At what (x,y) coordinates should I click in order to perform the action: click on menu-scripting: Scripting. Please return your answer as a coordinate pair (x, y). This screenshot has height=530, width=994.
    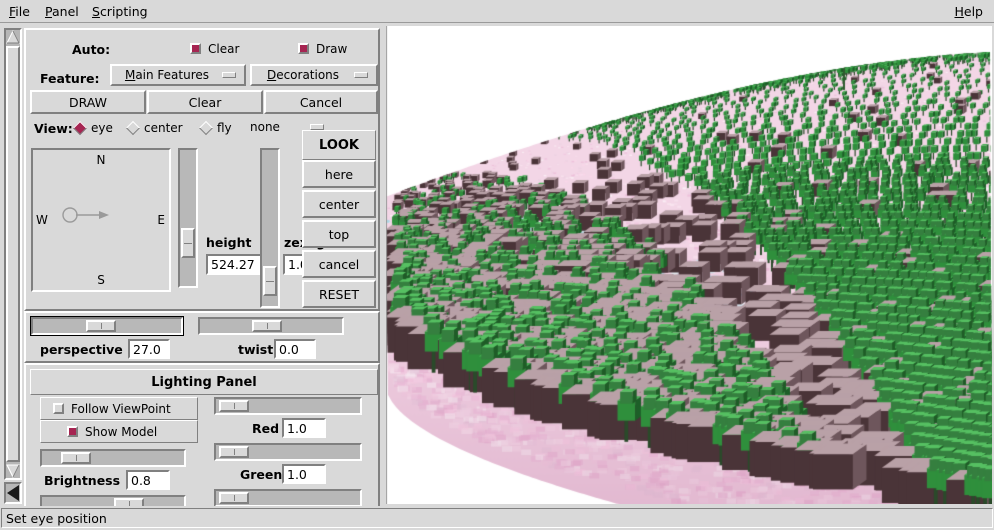
    Looking at the image, I should click on (120, 11).